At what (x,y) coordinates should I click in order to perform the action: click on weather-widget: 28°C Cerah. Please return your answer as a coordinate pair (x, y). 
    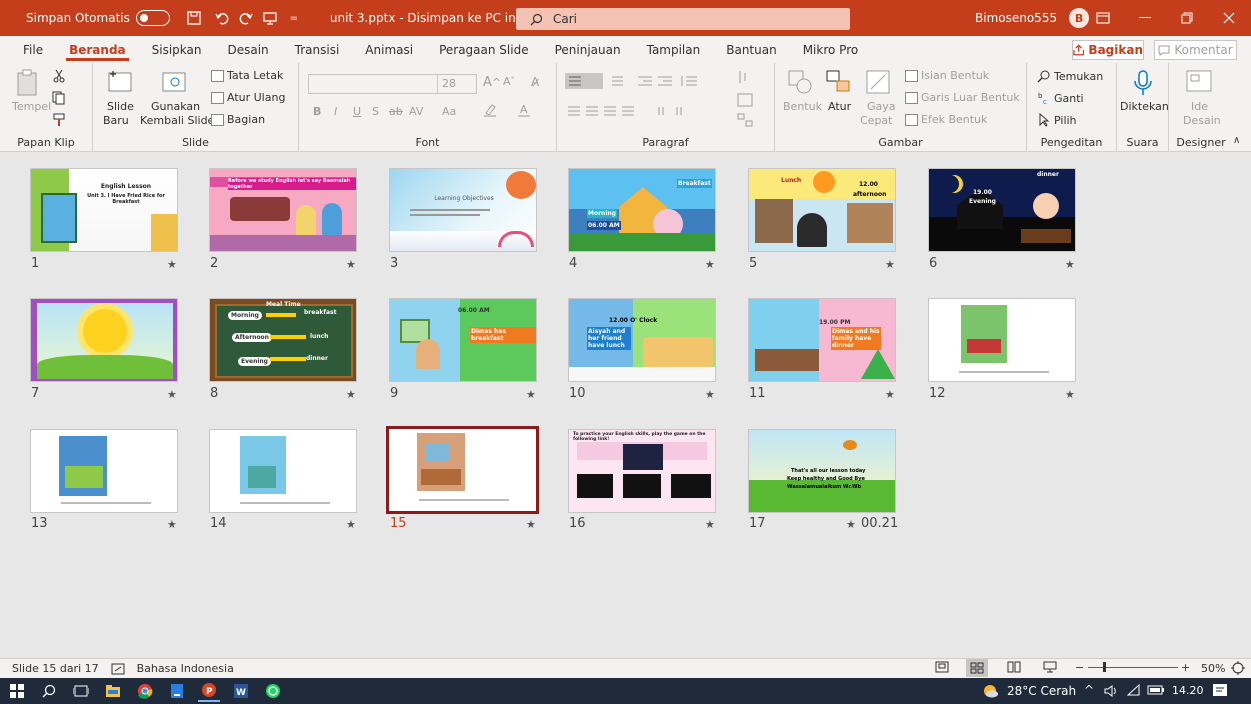
    Looking at the image, I should click on (1028, 691).